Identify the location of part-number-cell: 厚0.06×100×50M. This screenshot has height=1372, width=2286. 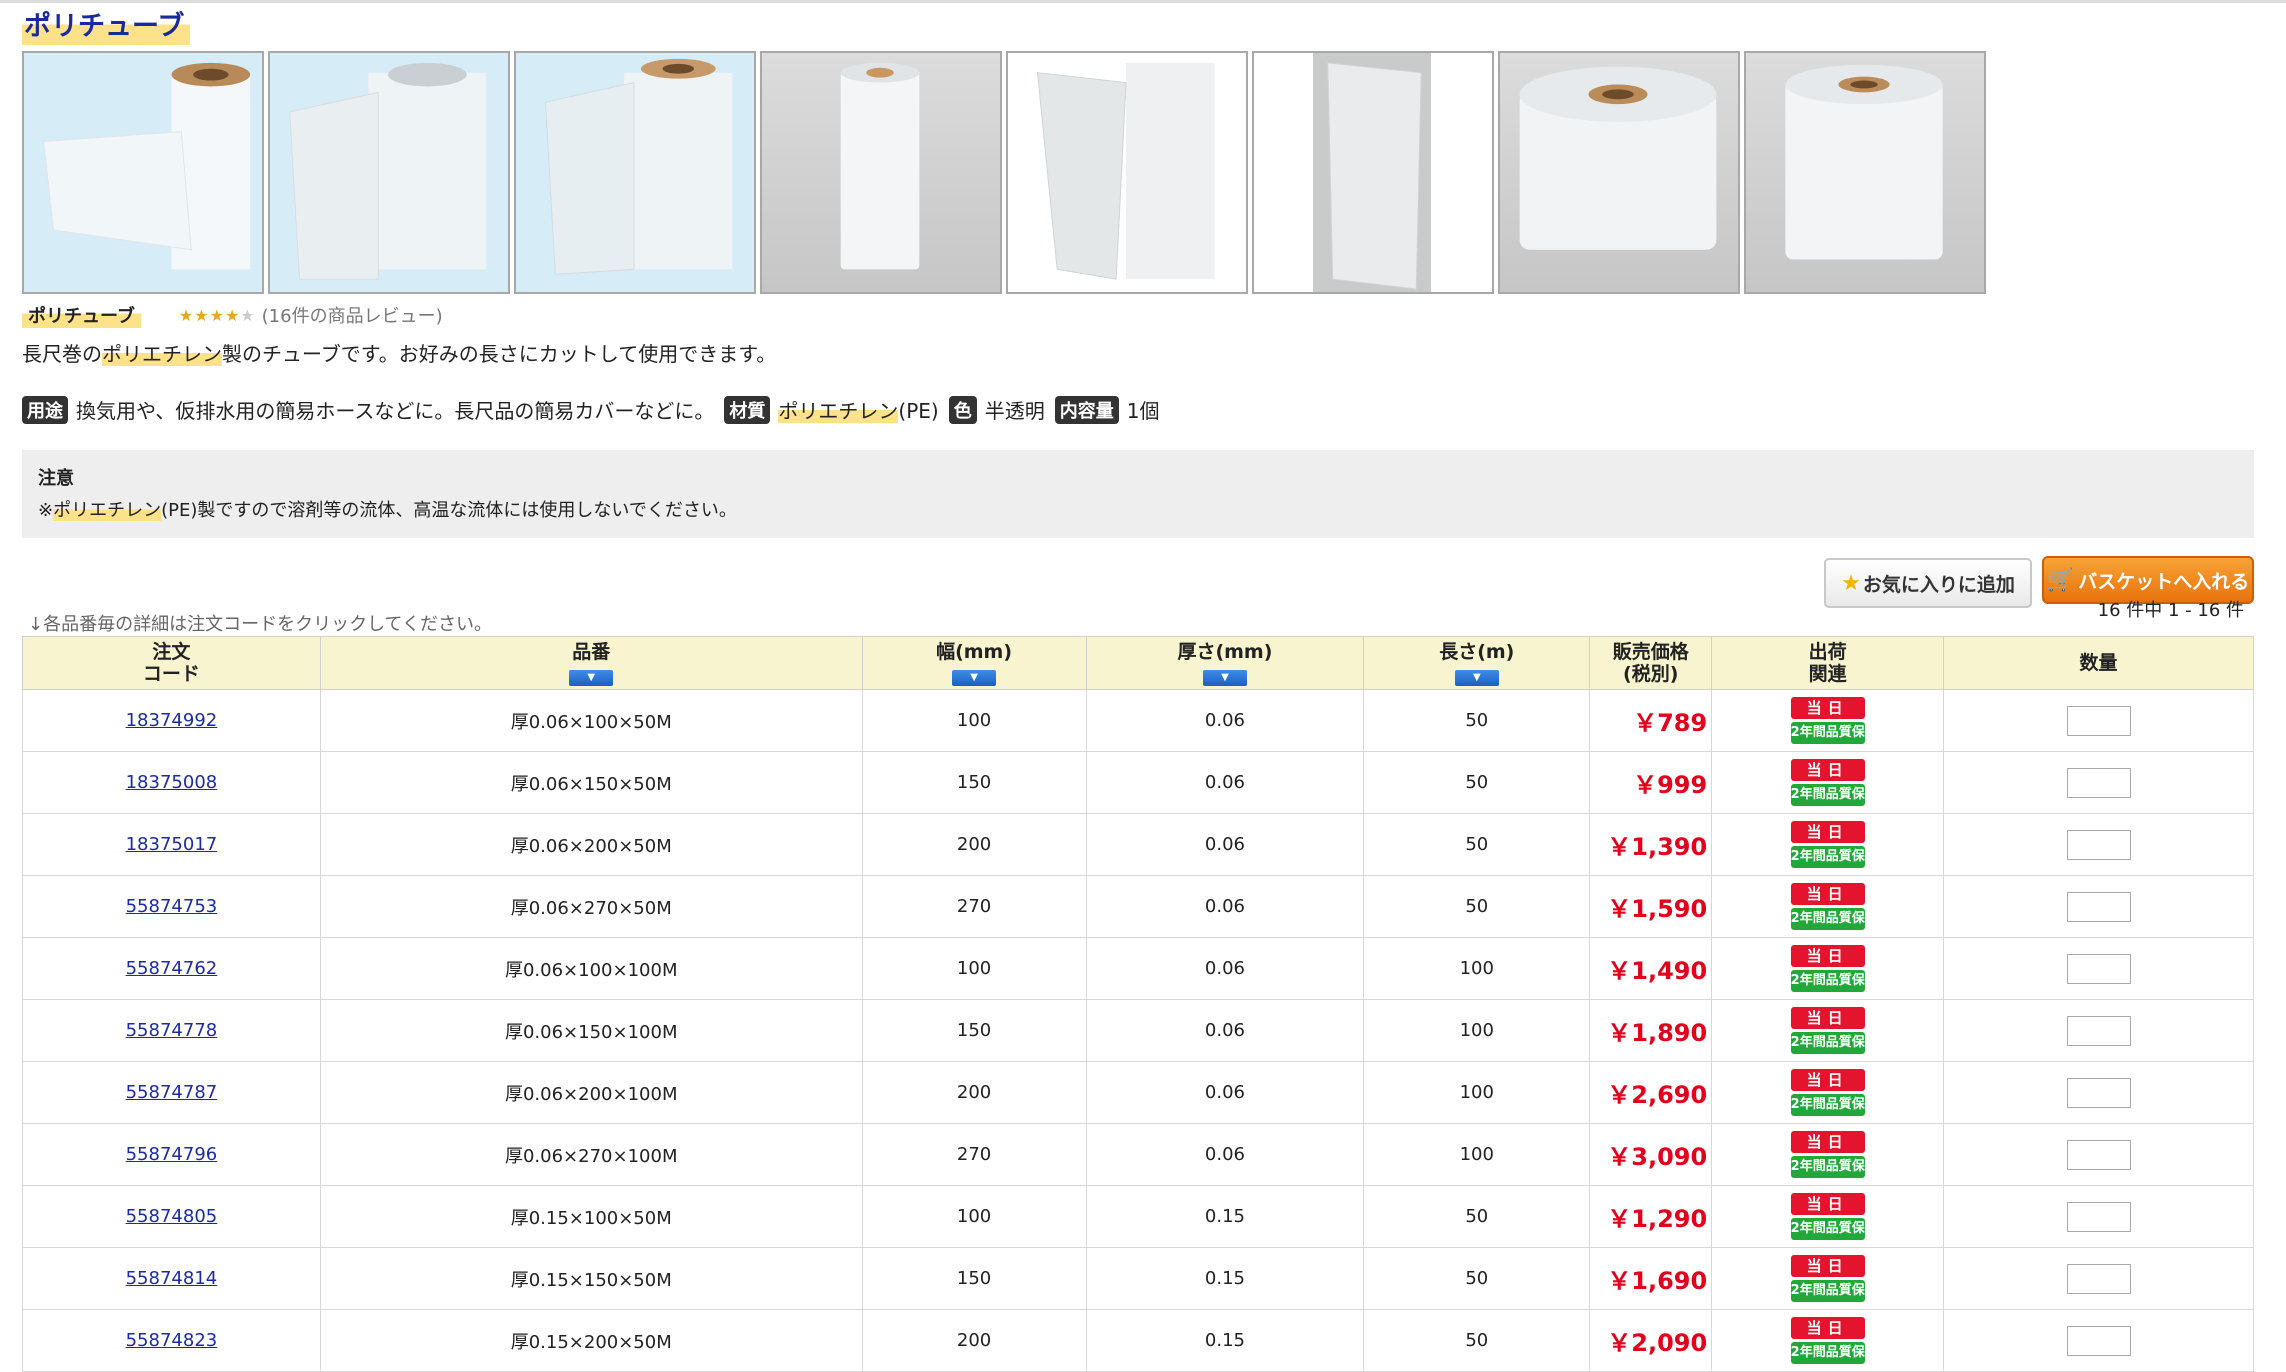
(591, 720).